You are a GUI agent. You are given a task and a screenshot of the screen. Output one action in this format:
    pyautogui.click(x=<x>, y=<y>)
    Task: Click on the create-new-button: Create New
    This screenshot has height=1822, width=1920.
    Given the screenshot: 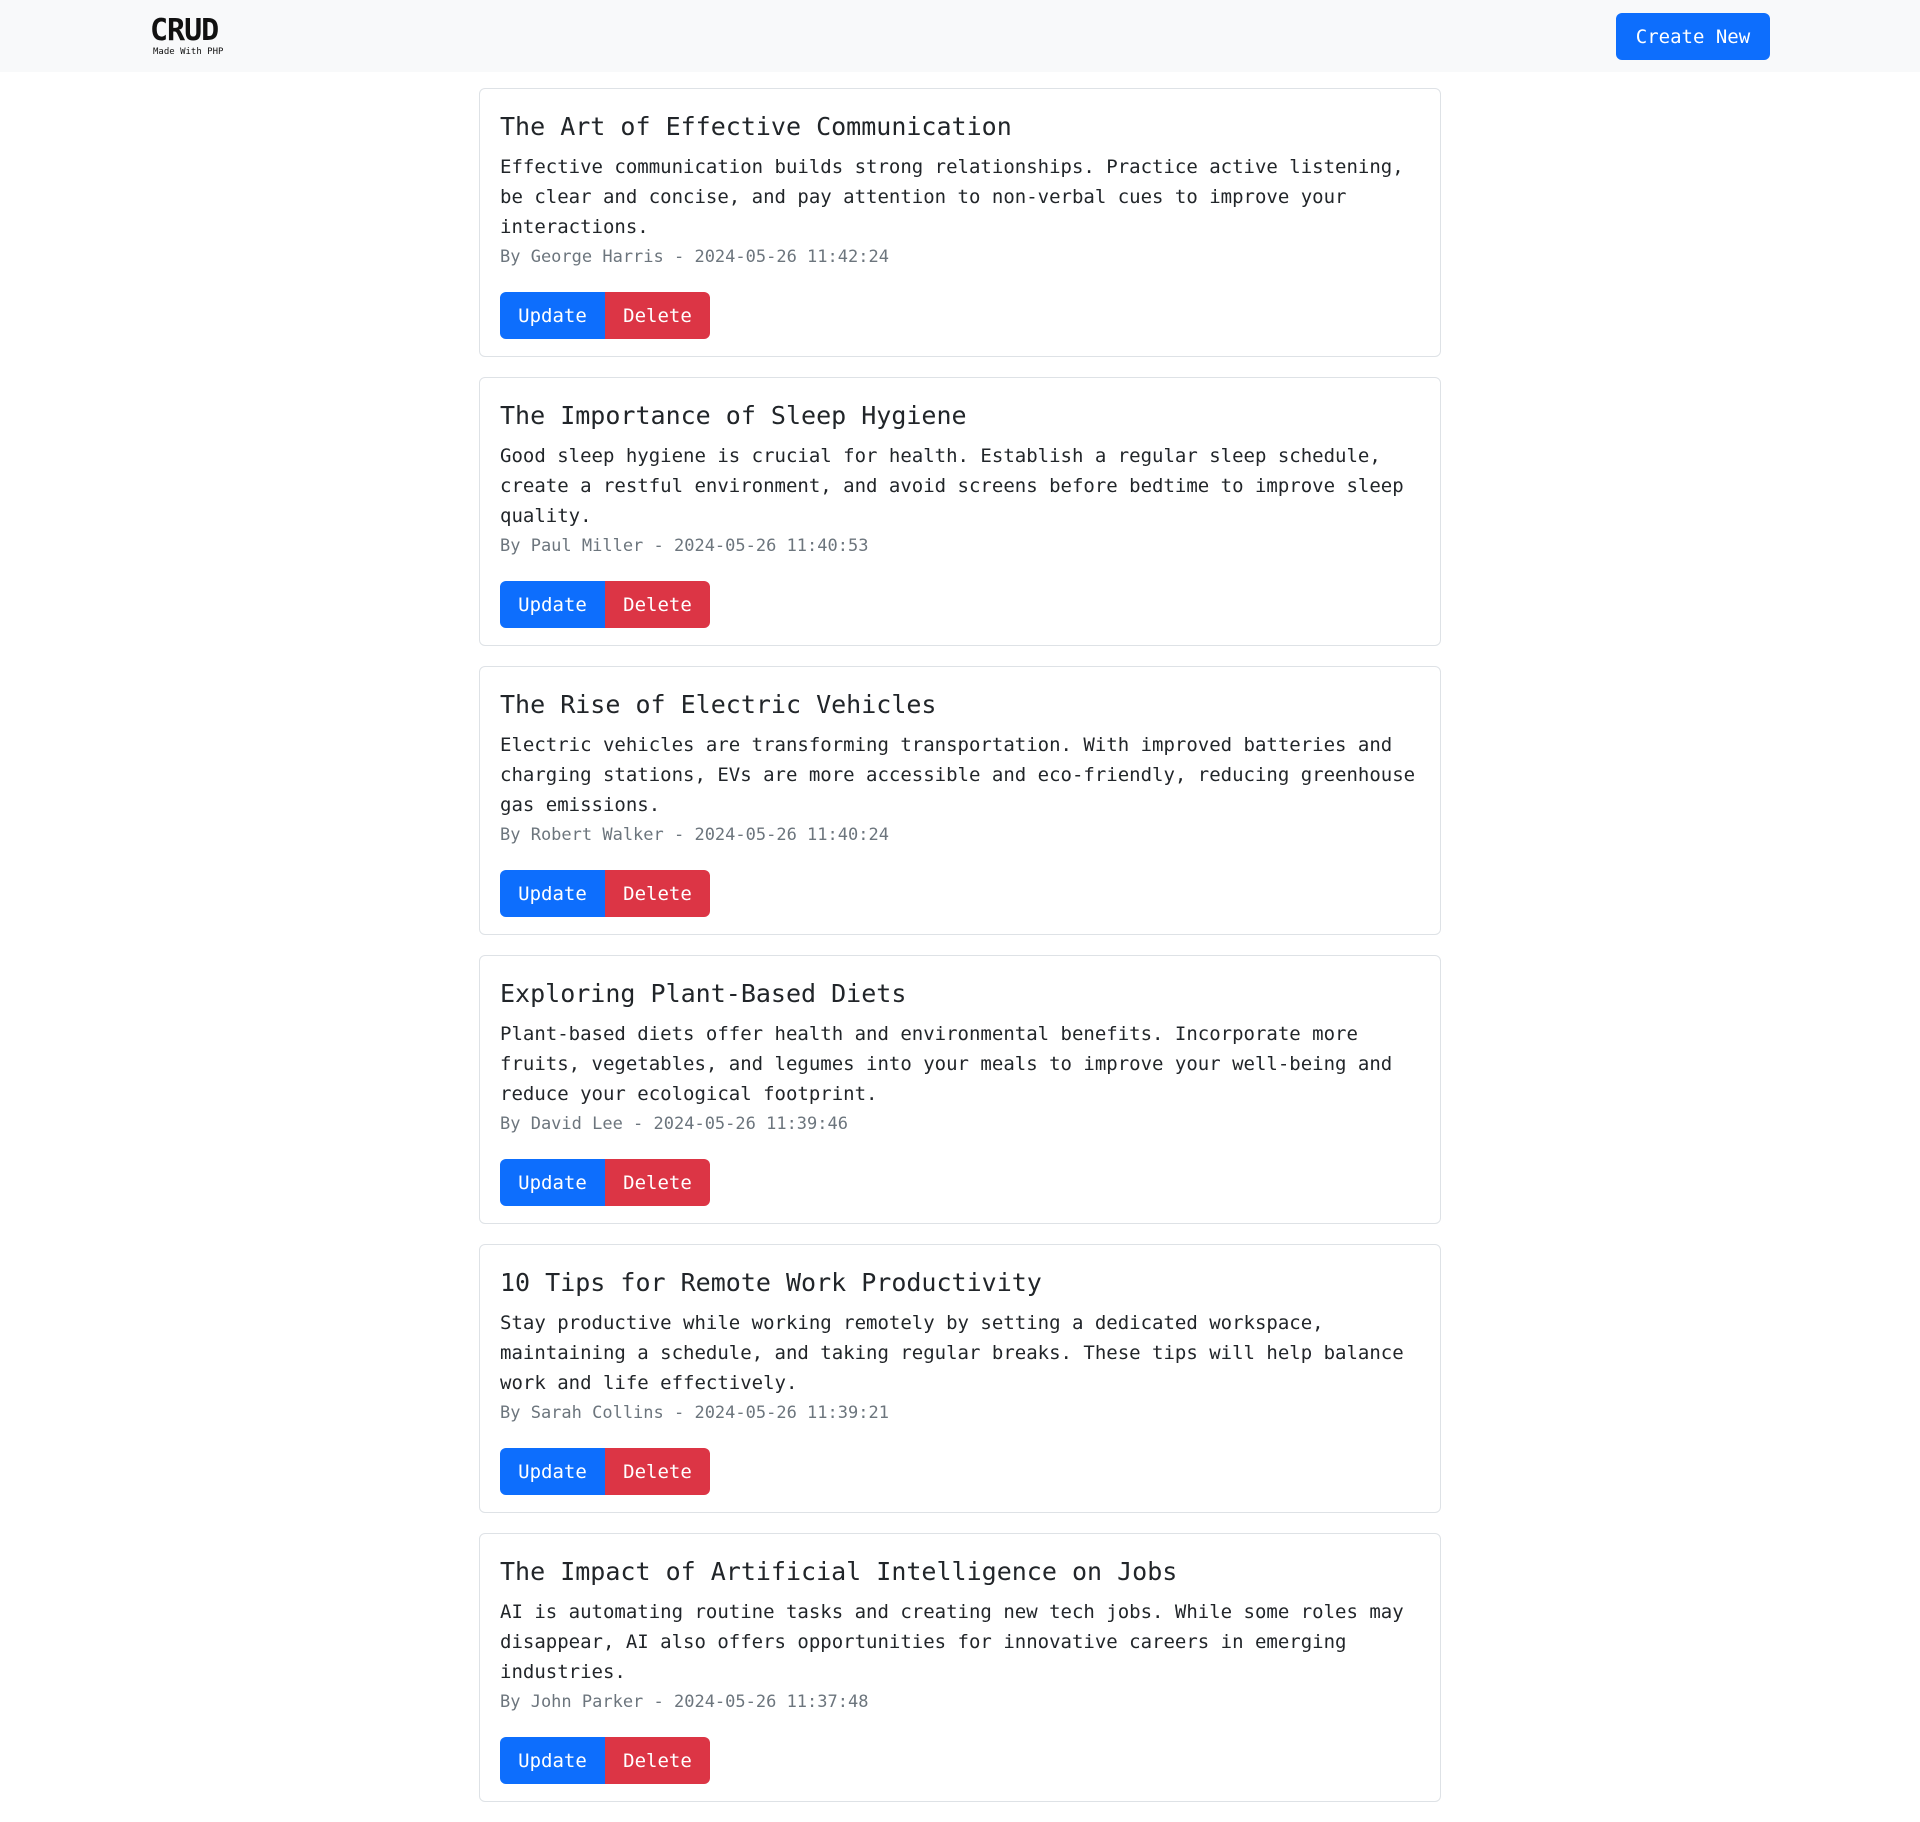 What is the action you would take?
    pyautogui.click(x=1693, y=36)
    